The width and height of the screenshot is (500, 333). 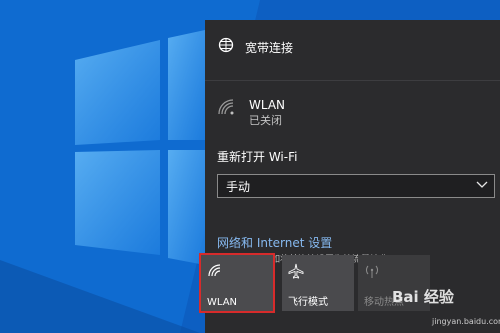 I want to click on airplane-mode-tile: 飞行模式, so click(x=318, y=283).